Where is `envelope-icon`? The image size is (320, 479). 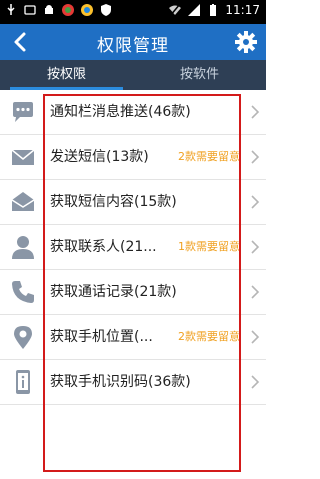 envelope-icon is located at coordinates (23, 157).